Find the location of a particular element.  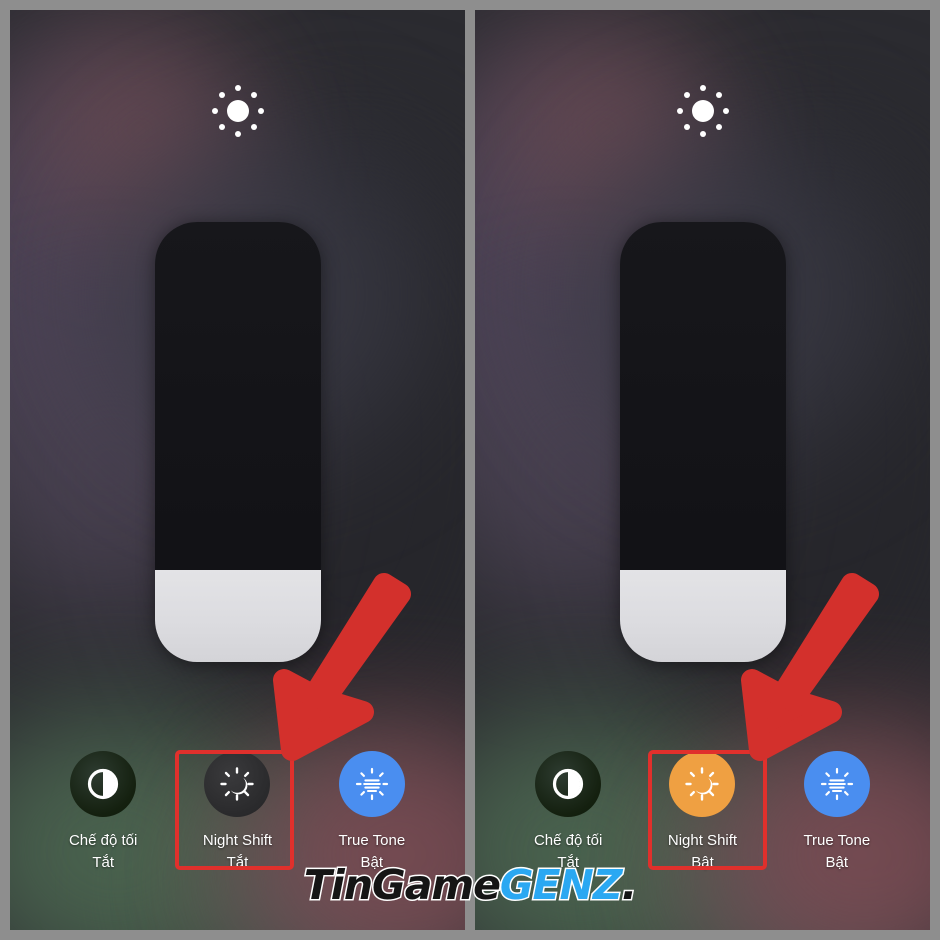

watermark-logo: TinGameGENZ. is located at coordinates (470, 885).